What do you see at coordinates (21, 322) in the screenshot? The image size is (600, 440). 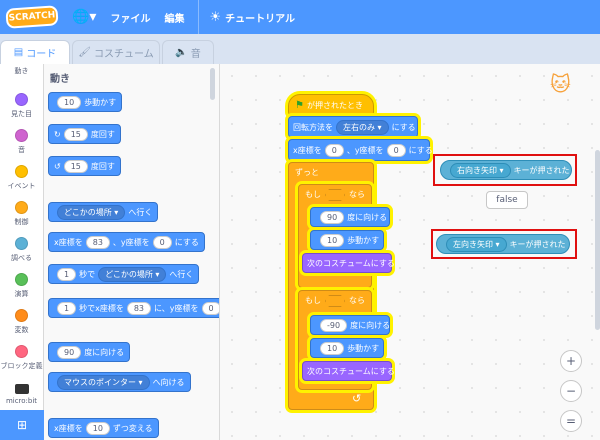 I see `category-variables: 変数` at bounding box center [21, 322].